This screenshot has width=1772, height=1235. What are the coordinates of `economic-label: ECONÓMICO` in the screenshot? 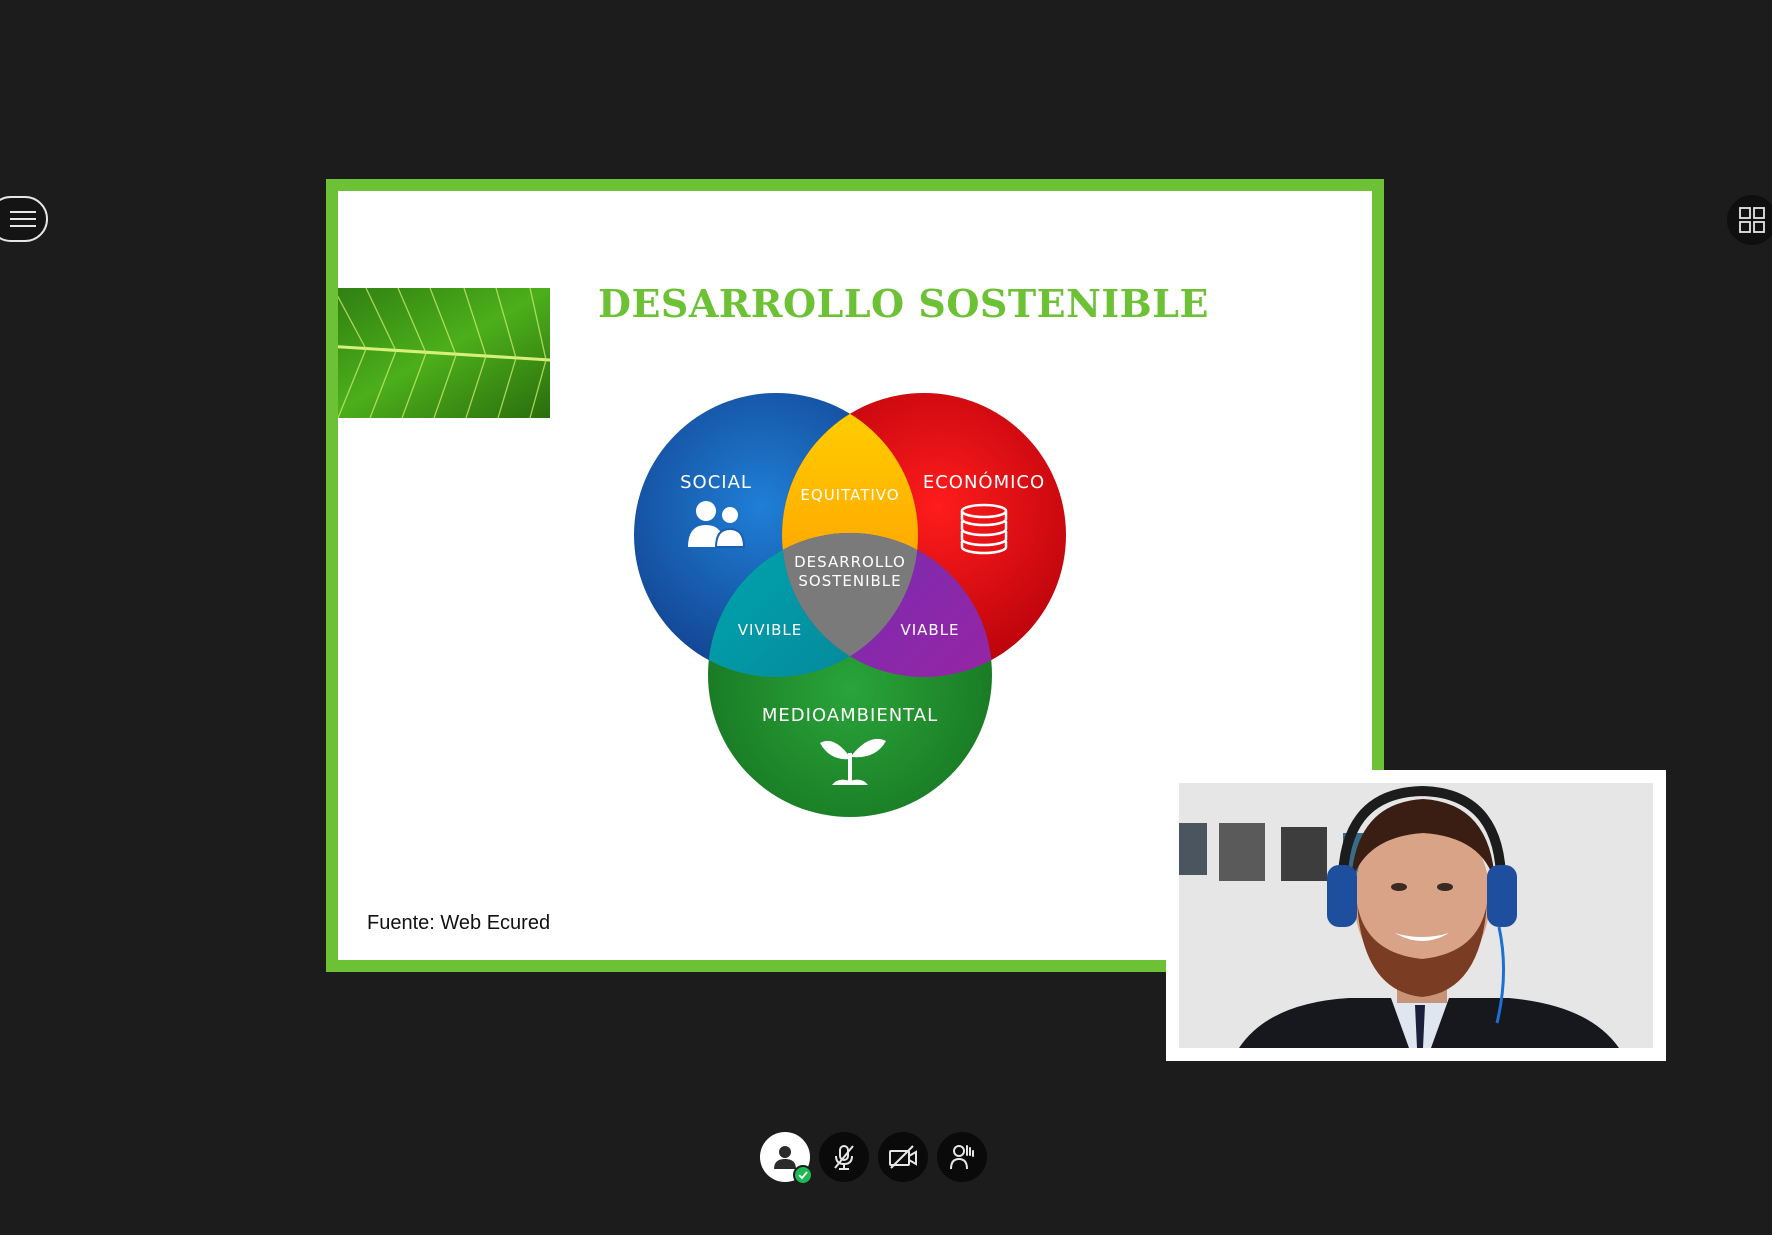 It's located at (984, 482).